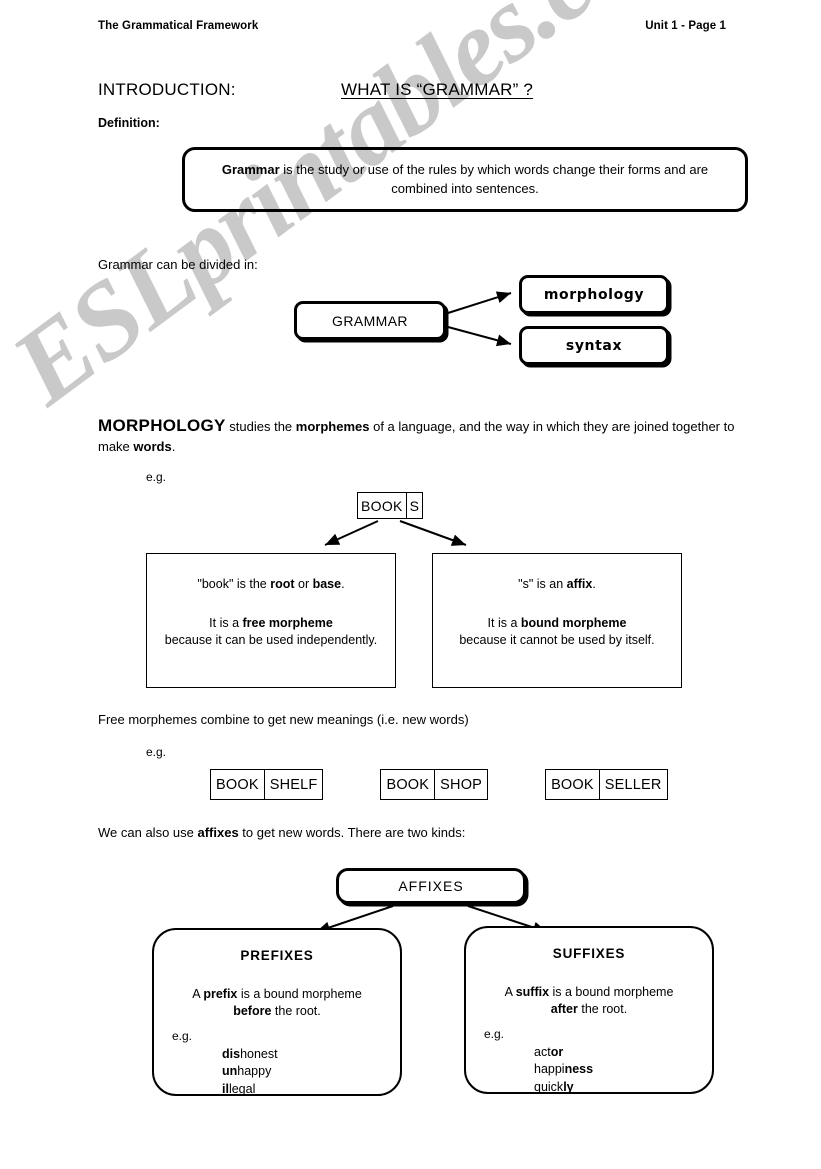 Image resolution: width=821 pixels, height=1169 pixels. Describe the element at coordinates (431, 886) in the screenshot. I see `box-affixes: AFFIXES` at that location.